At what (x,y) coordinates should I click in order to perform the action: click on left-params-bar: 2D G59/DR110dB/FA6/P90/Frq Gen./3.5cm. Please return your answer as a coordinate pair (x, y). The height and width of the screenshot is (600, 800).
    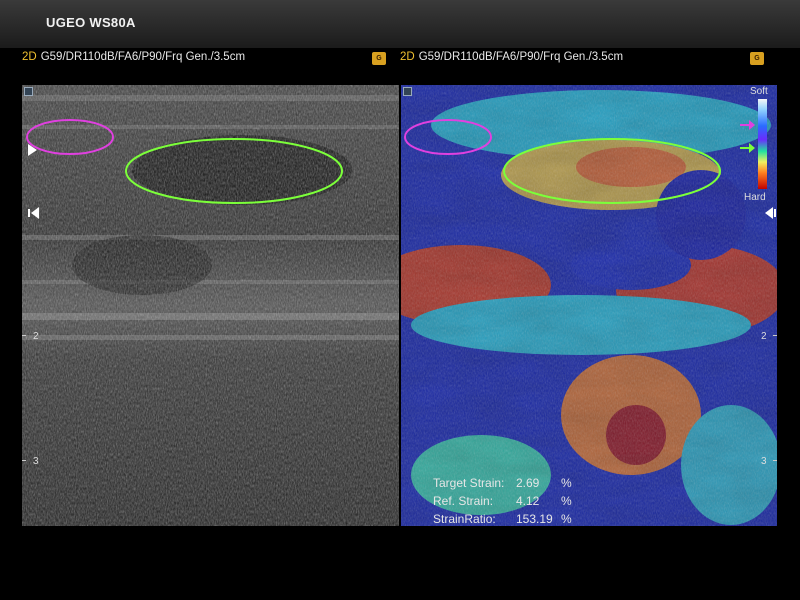
    Looking at the image, I should click on (133, 57).